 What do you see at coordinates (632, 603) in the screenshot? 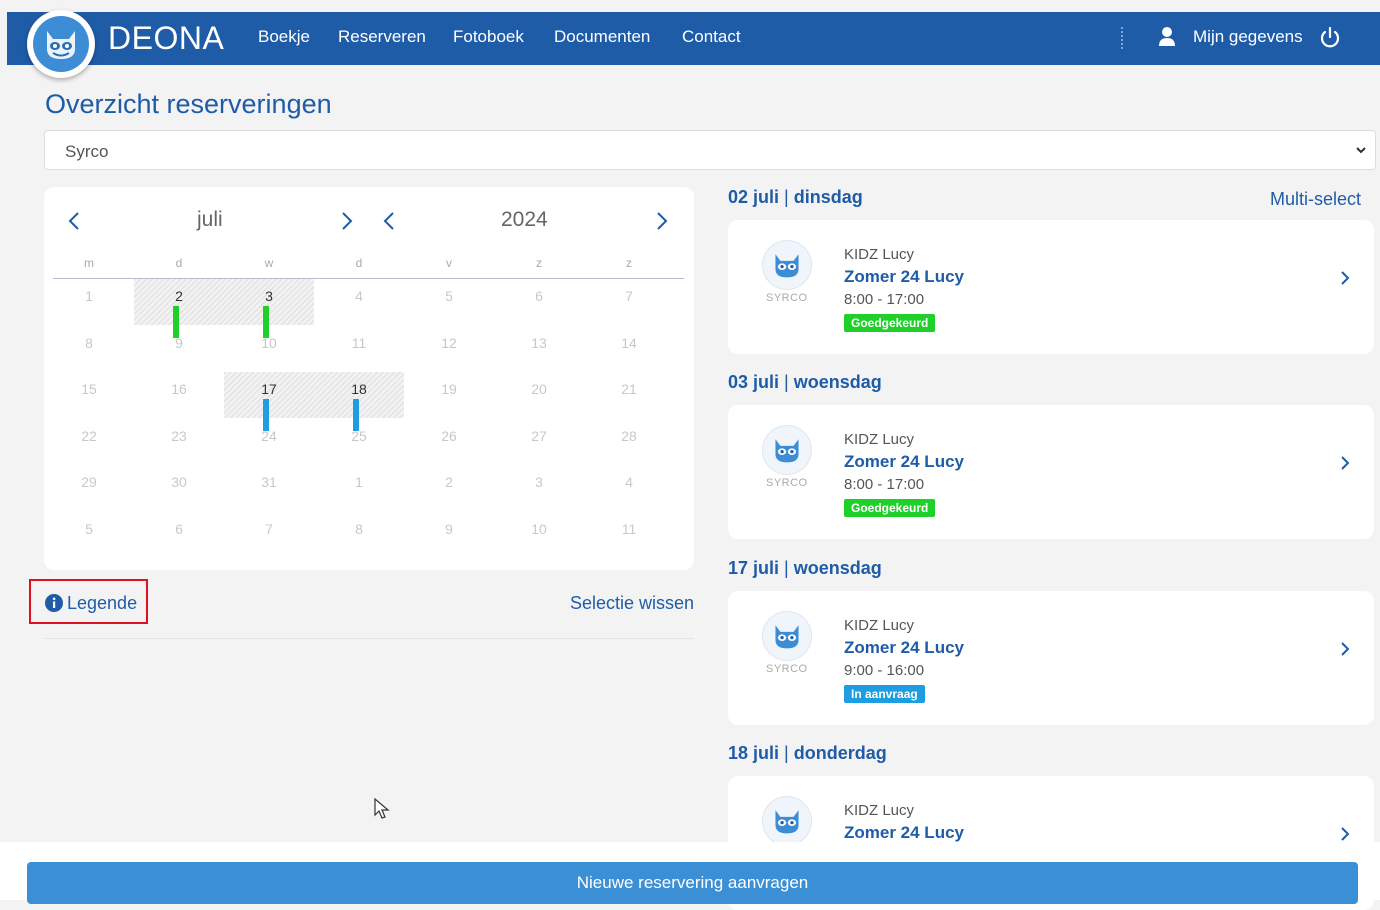
I see `clear-selection-link: Selectie wissen` at bounding box center [632, 603].